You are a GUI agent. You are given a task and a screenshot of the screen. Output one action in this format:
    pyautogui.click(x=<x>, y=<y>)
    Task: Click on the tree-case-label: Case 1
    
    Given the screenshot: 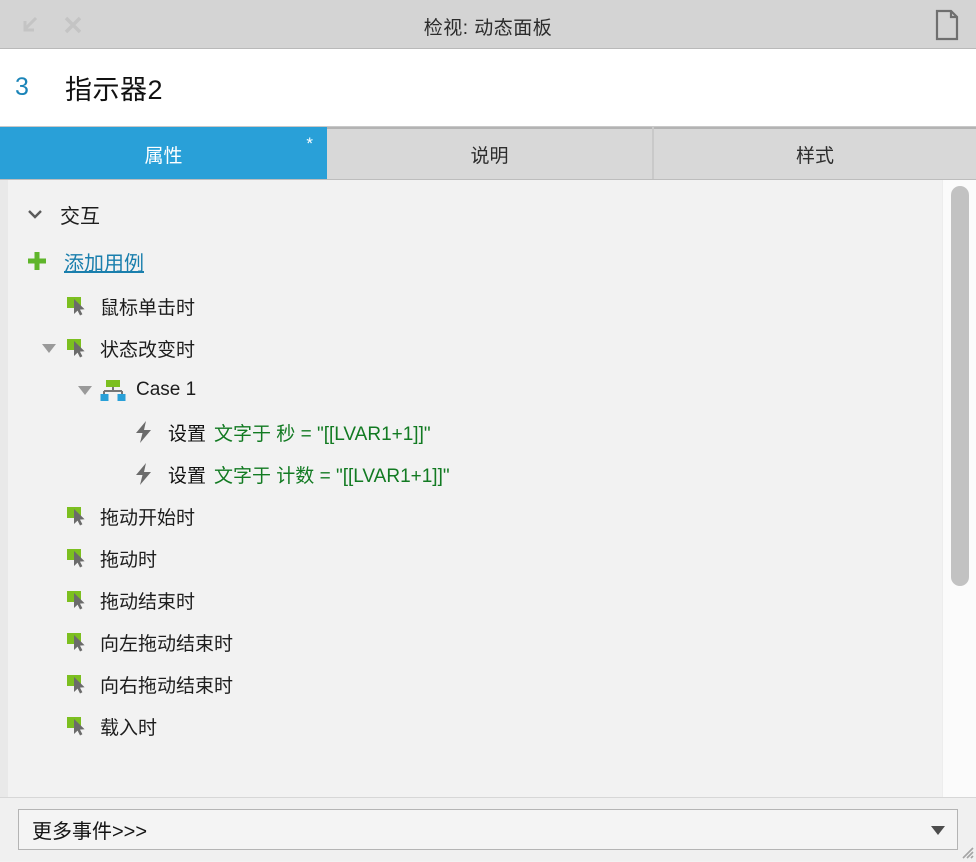 What is the action you would take?
    pyautogui.click(x=166, y=389)
    